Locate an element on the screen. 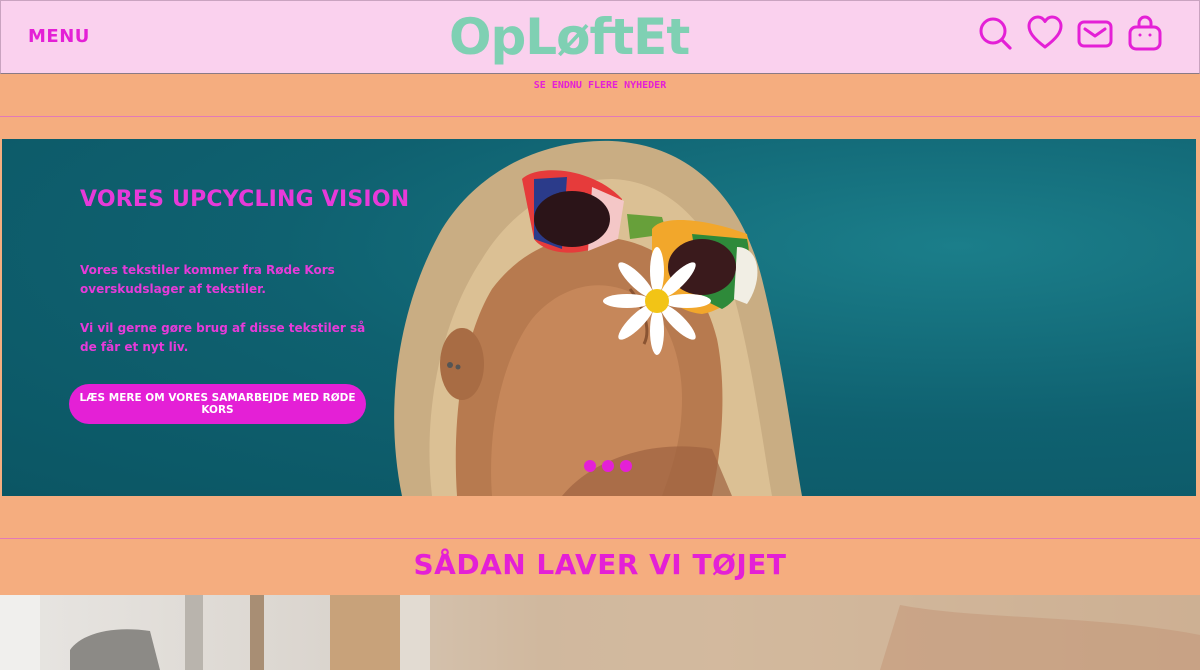 This screenshot has width=1200, height=670. hero-title: VORES UPCYCLING VISION is located at coordinates (245, 199).